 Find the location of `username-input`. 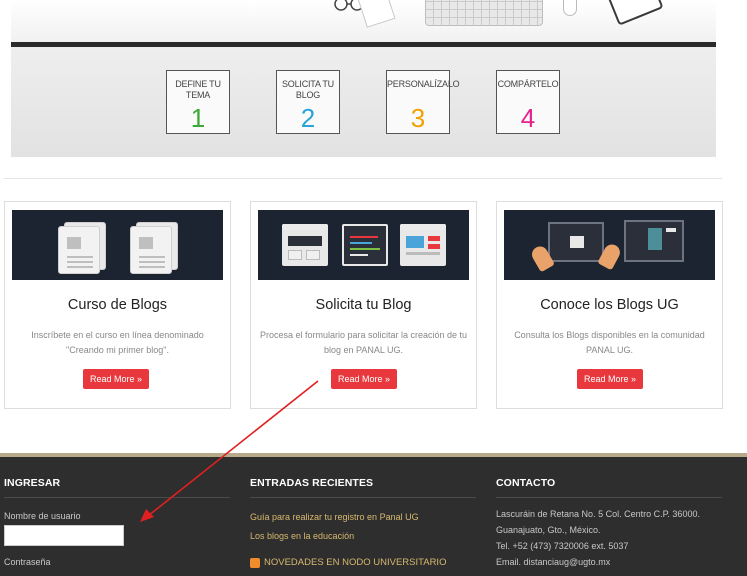

username-input is located at coordinates (64, 535).